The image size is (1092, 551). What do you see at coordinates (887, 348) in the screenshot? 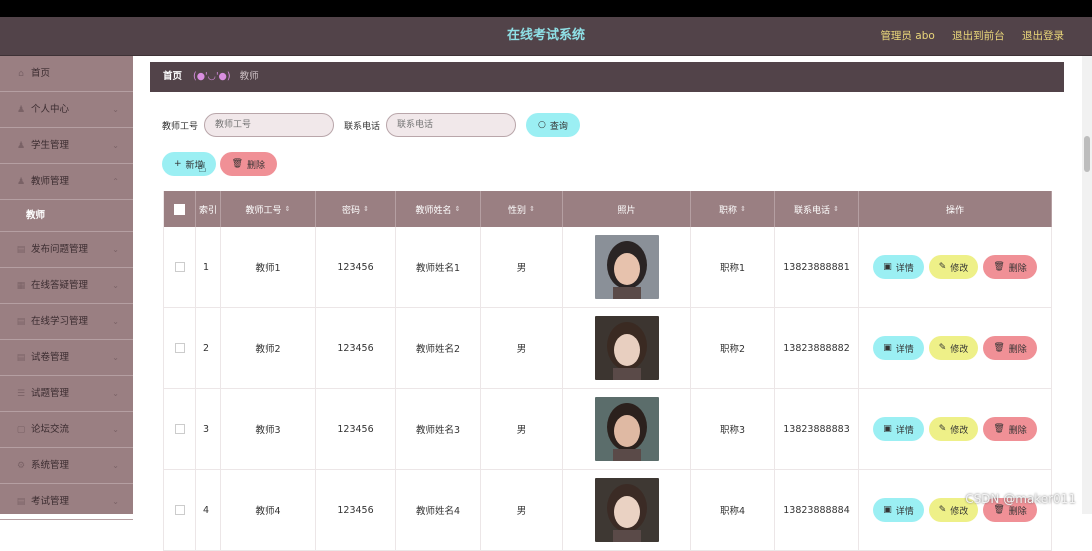
I see `detail-icon: ▣` at bounding box center [887, 348].